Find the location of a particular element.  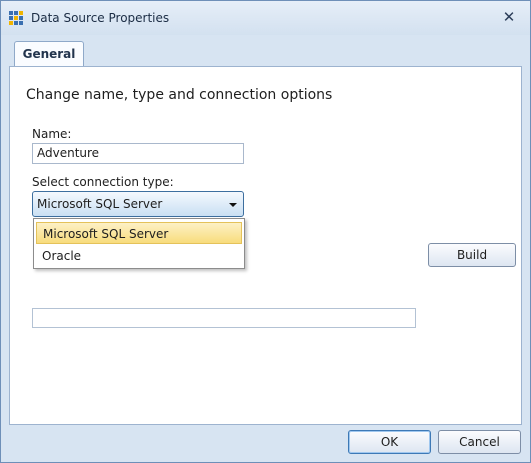

dropdown-option-sql-server: Microsoft SQL Server is located at coordinates (139, 233).